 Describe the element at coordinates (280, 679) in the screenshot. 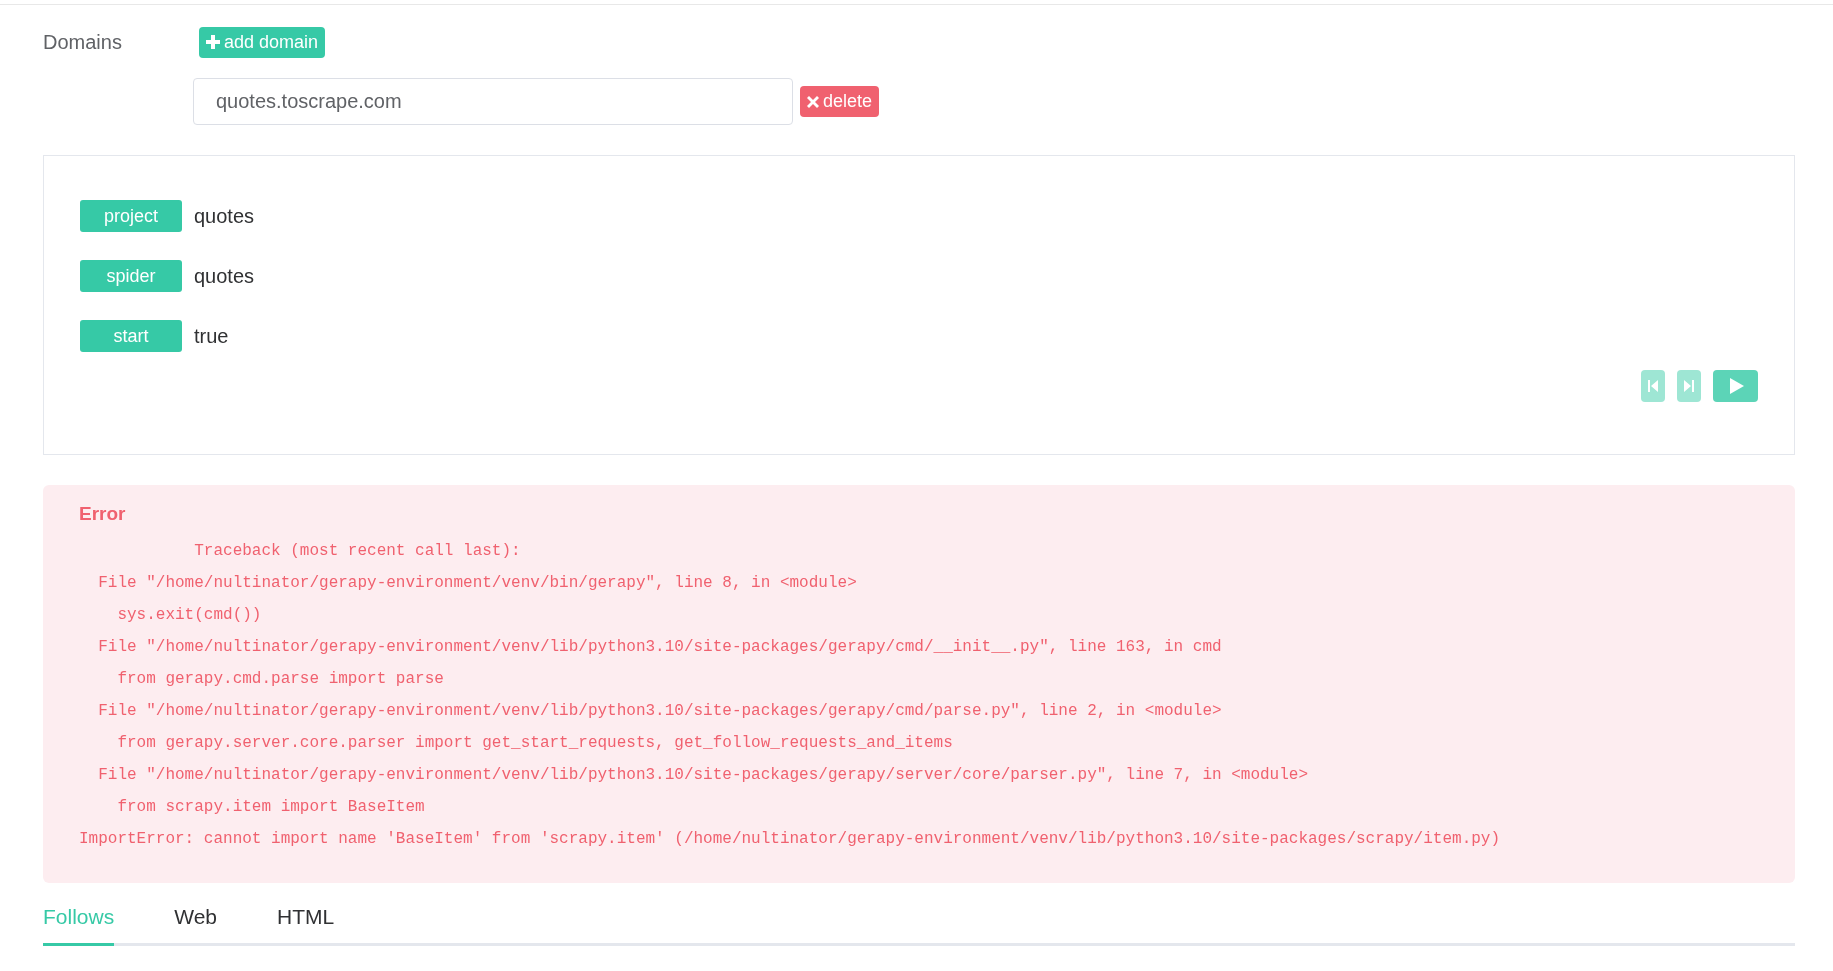

I see `traceback-line: from gerapy.cmd.parse import parse` at that location.